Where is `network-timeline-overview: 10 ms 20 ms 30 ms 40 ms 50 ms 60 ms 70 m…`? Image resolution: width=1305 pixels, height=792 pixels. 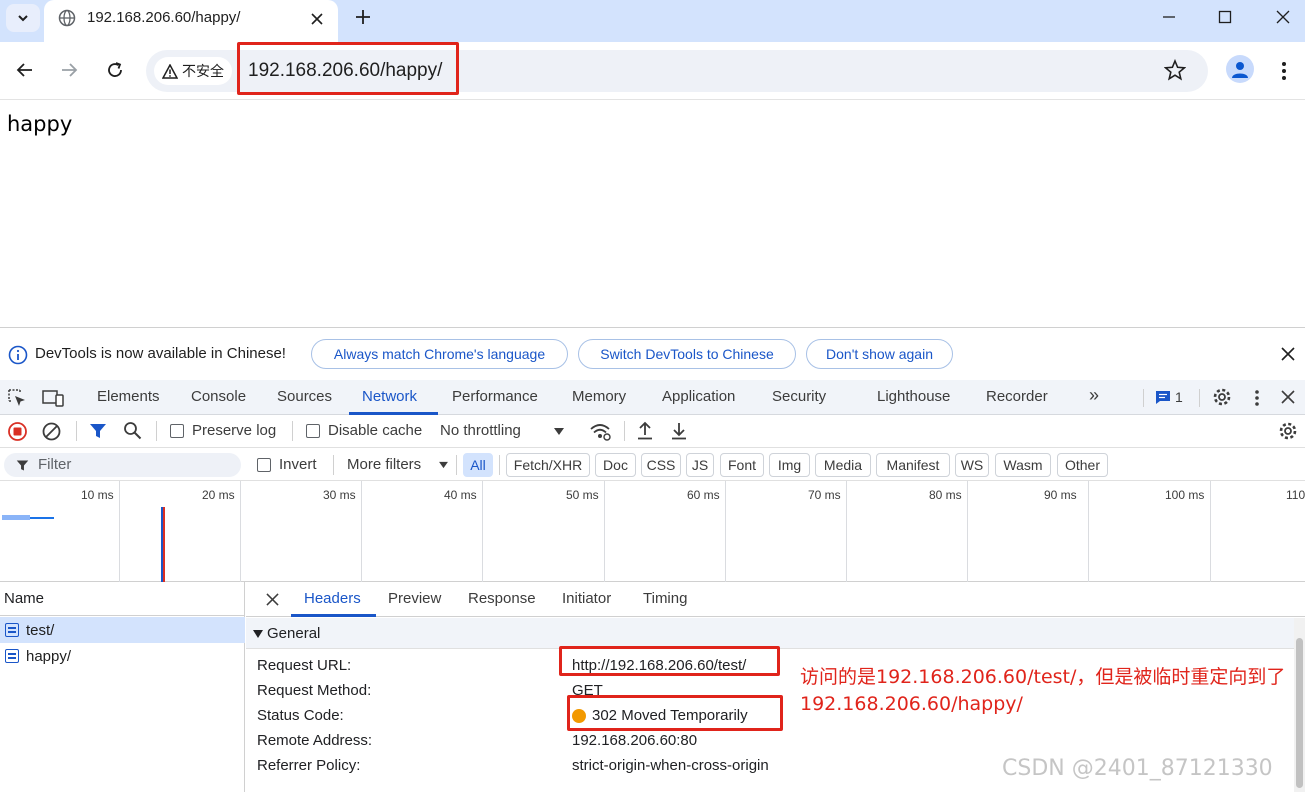
network-timeline-overview: 10 ms 20 ms 30 ms 40 ms 50 ms 60 ms 70 m… is located at coordinates (652, 531).